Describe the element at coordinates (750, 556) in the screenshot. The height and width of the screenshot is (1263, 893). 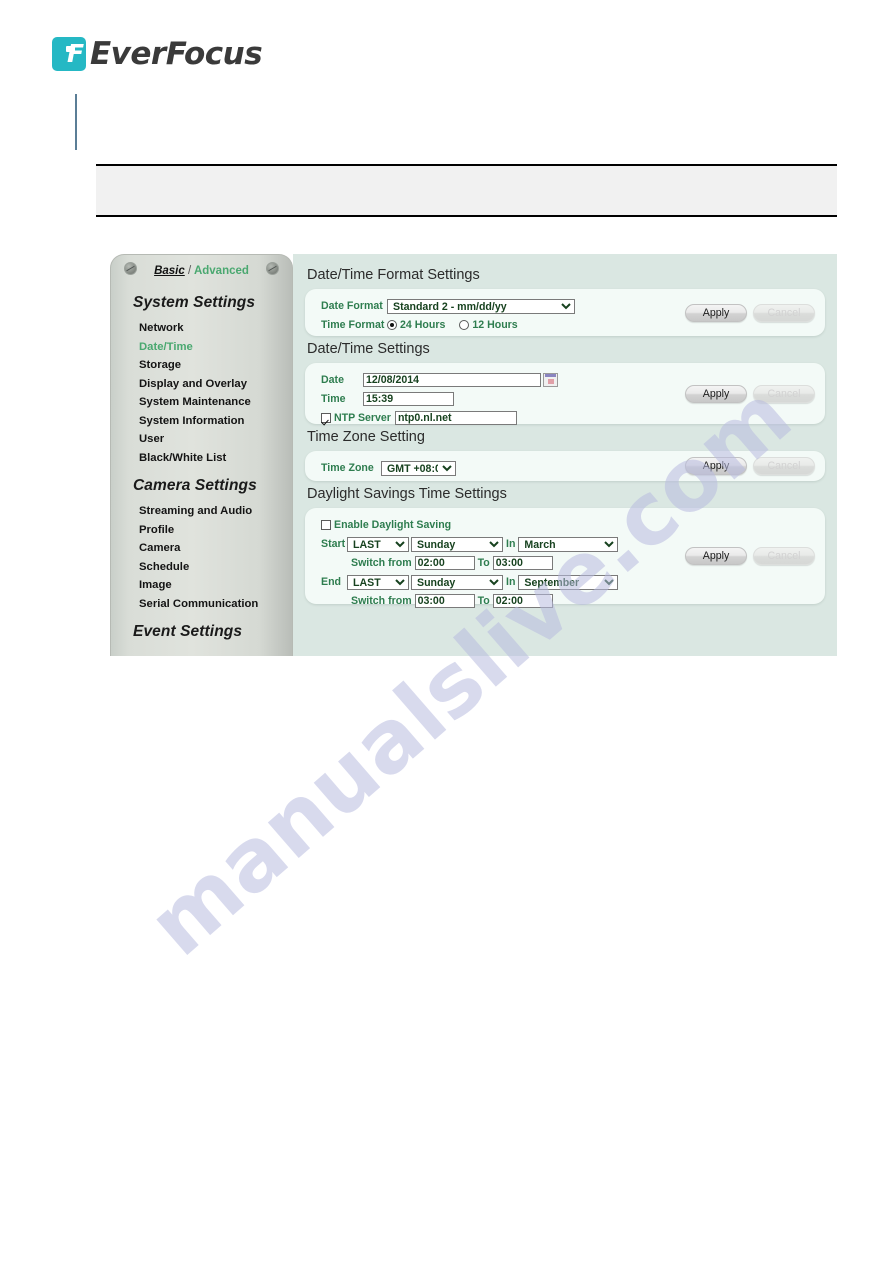
I see `dst-button-group: Apply Cancel` at that location.